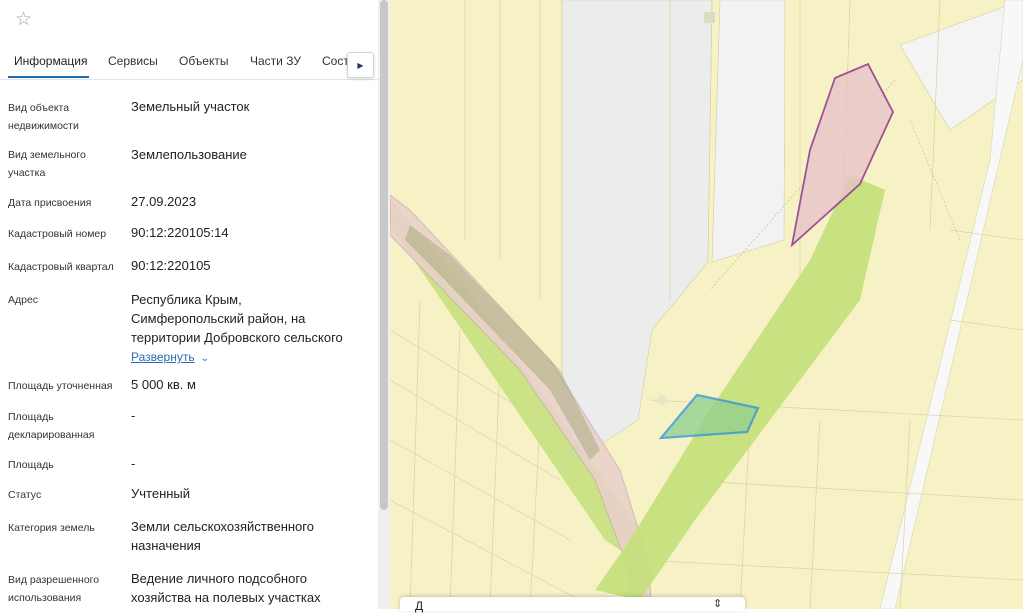 The width and height of the screenshot is (1023, 613). What do you see at coordinates (163, 384) in the screenshot?
I see `value-area-specified: 5 000 кв. м` at bounding box center [163, 384].